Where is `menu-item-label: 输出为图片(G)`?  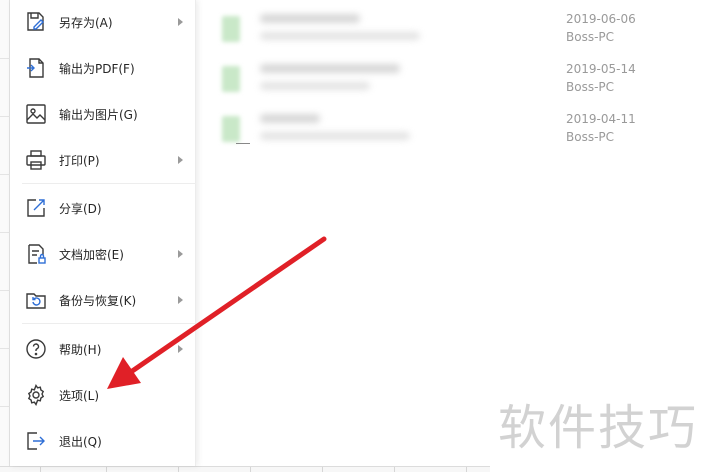 menu-item-label: 输出为图片(G) is located at coordinates (98, 114).